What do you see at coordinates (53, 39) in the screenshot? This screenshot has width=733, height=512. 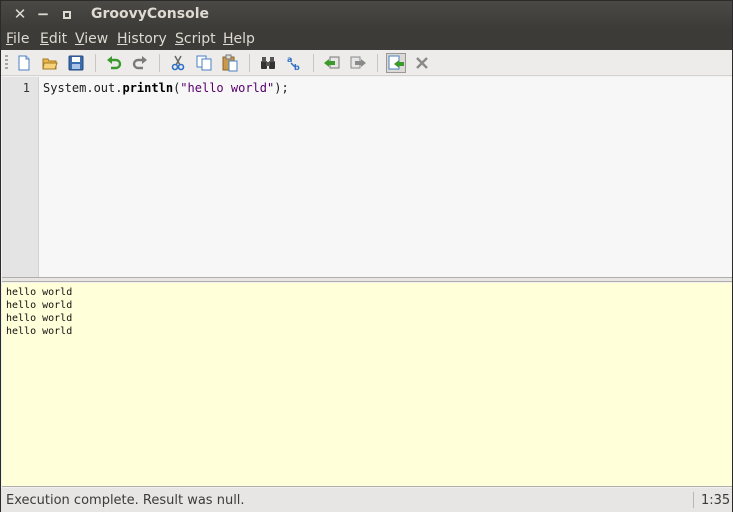 I see `menu-edit: Edit` at bounding box center [53, 39].